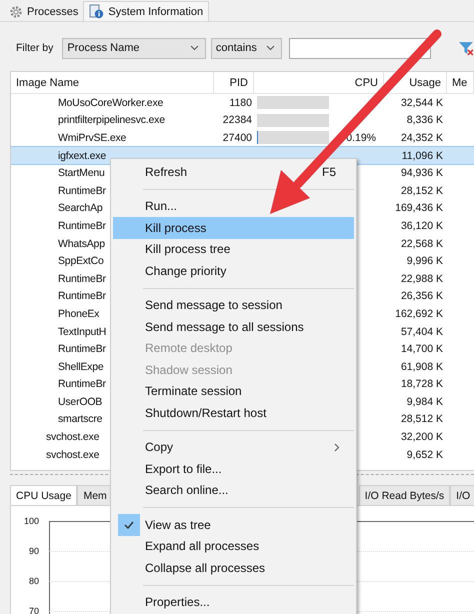  I want to click on memory-text: 9,984 K, so click(424, 402).